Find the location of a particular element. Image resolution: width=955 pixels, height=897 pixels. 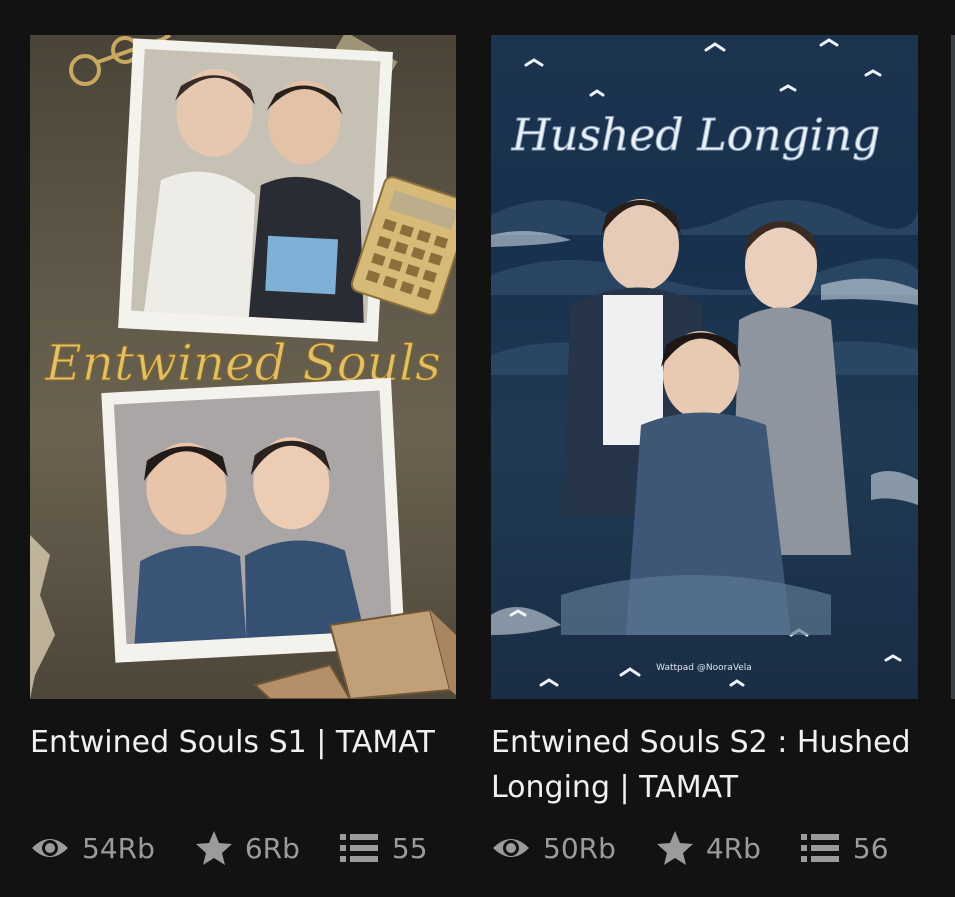

story-stats: 54Rb 6Rb 55 is located at coordinates (243, 848).